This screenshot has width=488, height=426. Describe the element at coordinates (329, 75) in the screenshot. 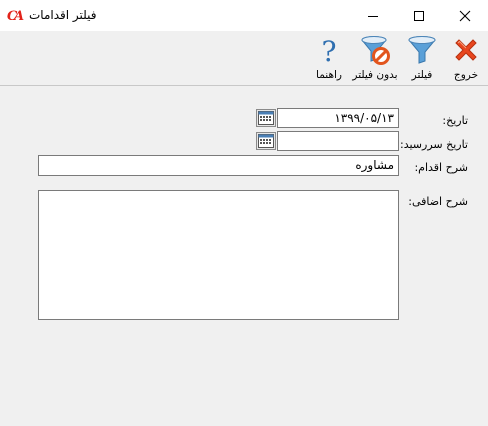

I see `help-label: راهنما` at that location.